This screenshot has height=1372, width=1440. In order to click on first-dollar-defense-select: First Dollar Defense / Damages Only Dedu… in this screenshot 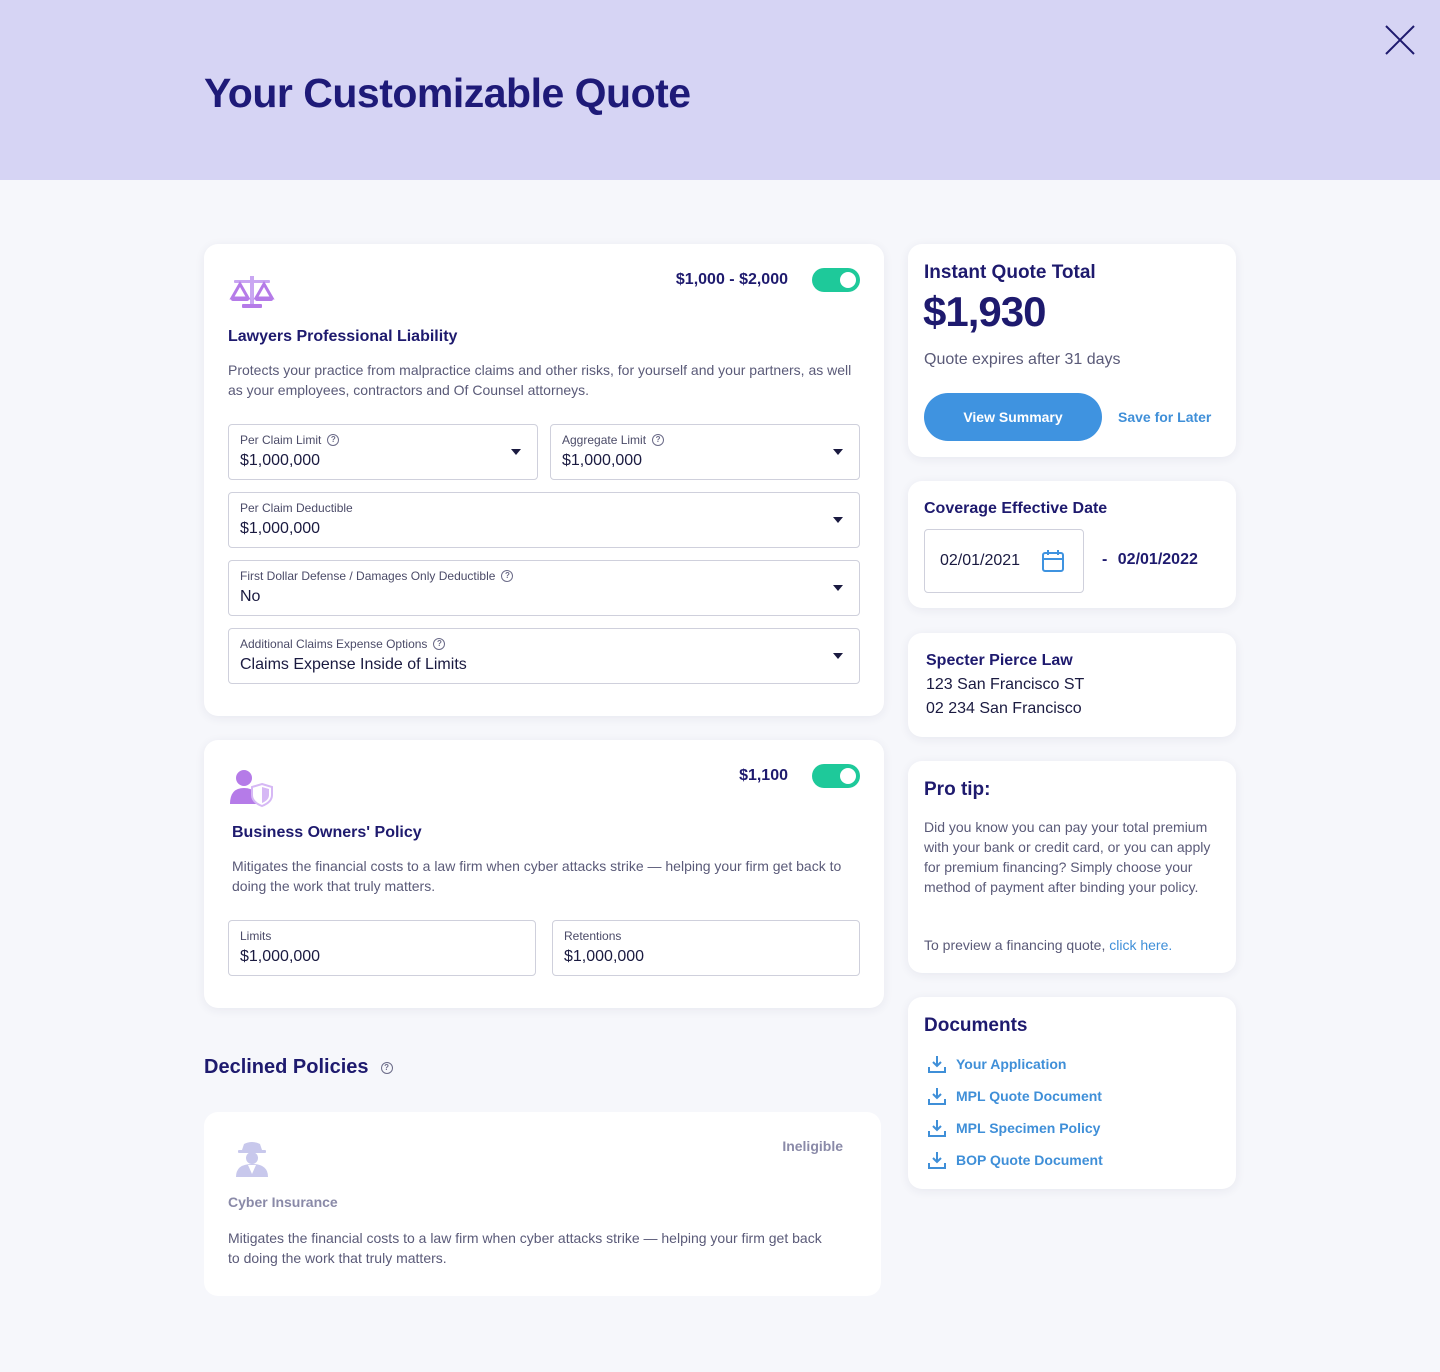, I will do `click(544, 588)`.